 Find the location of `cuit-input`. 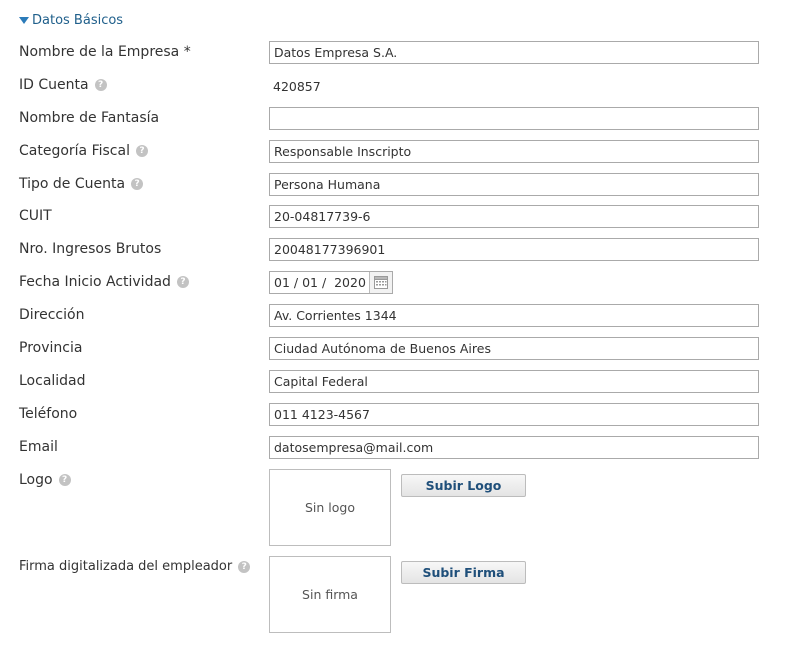

cuit-input is located at coordinates (514, 216).